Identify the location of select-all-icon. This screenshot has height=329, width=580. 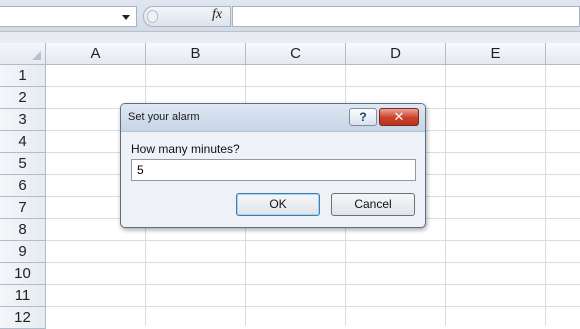
(36, 55).